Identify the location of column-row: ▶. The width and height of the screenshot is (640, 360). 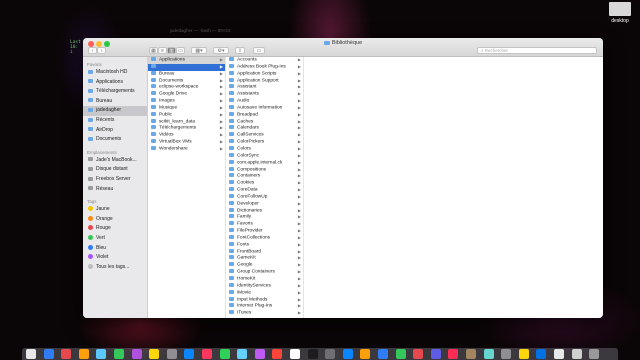
(186, 67).